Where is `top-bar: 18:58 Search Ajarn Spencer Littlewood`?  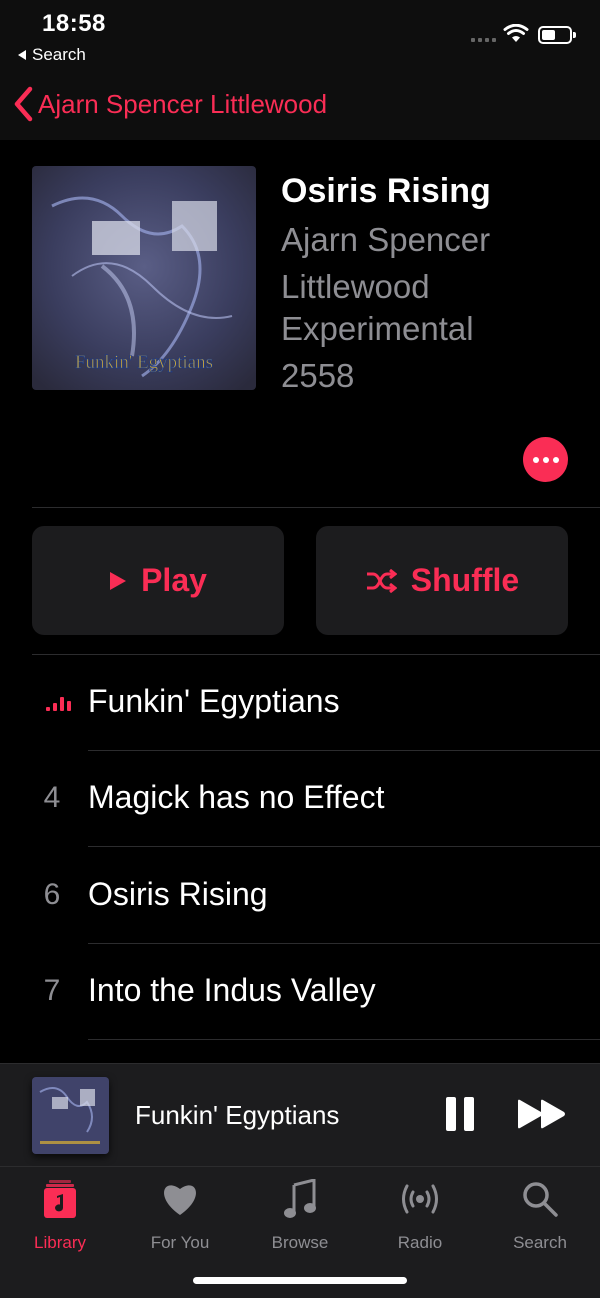 top-bar: 18:58 Search Ajarn Spencer Littlewood is located at coordinates (300, 70).